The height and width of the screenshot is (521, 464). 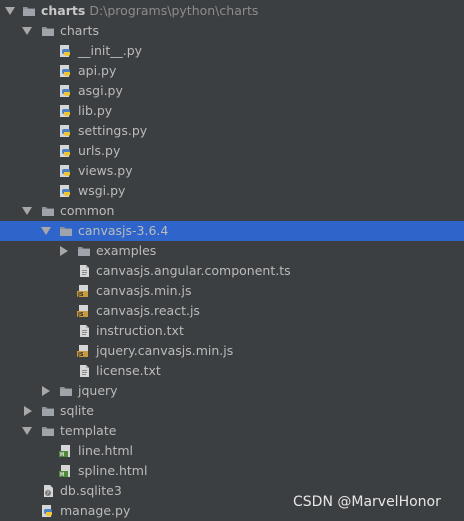 What do you see at coordinates (102, 190) in the screenshot?
I see `file-label: wsgi.py` at bounding box center [102, 190].